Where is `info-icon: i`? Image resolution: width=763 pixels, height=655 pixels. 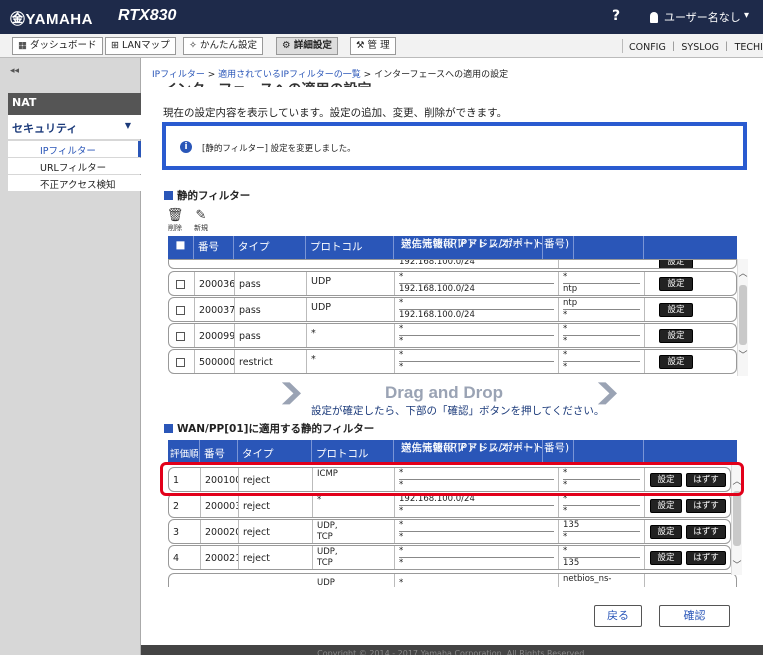
info-icon: i is located at coordinates (186, 147).